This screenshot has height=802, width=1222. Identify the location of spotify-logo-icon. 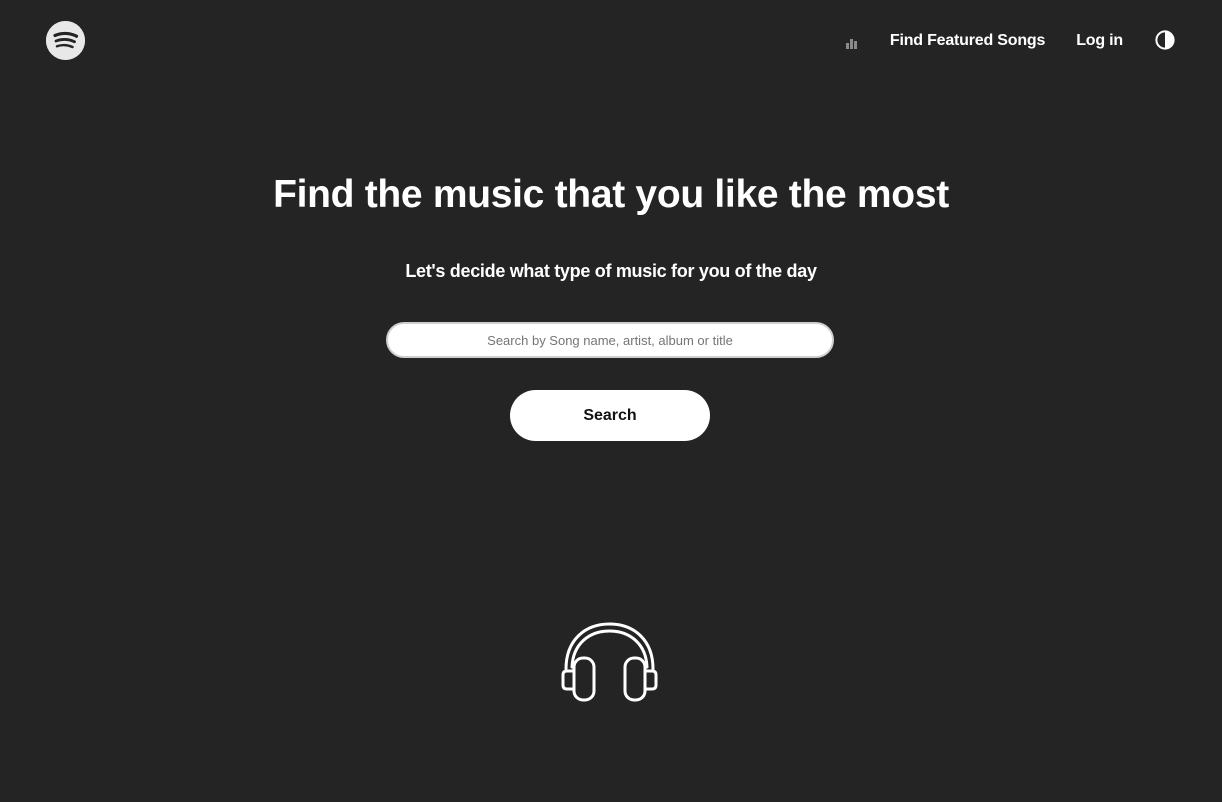
(65, 40).